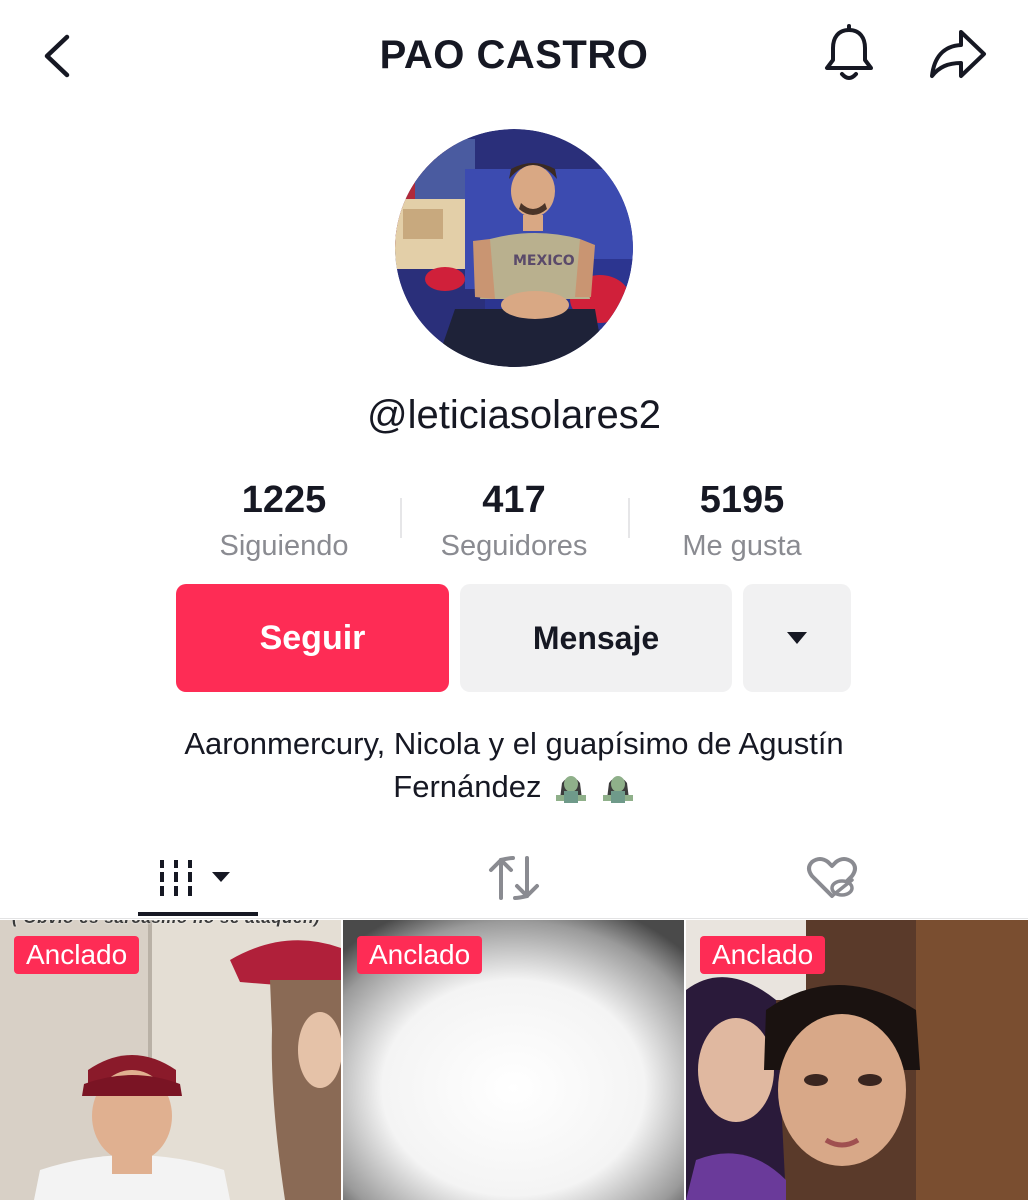 Image resolution: width=1028 pixels, height=1200 pixels. Describe the element at coordinates (195, 878) in the screenshot. I see `grid-bars-icon` at that location.